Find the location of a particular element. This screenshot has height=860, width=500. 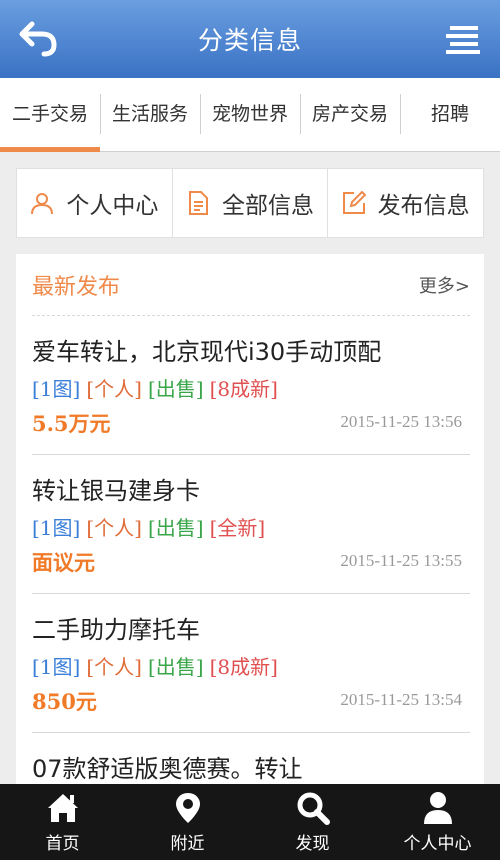

nav-nearby-label: 附近 is located at coordinates (187, 843).